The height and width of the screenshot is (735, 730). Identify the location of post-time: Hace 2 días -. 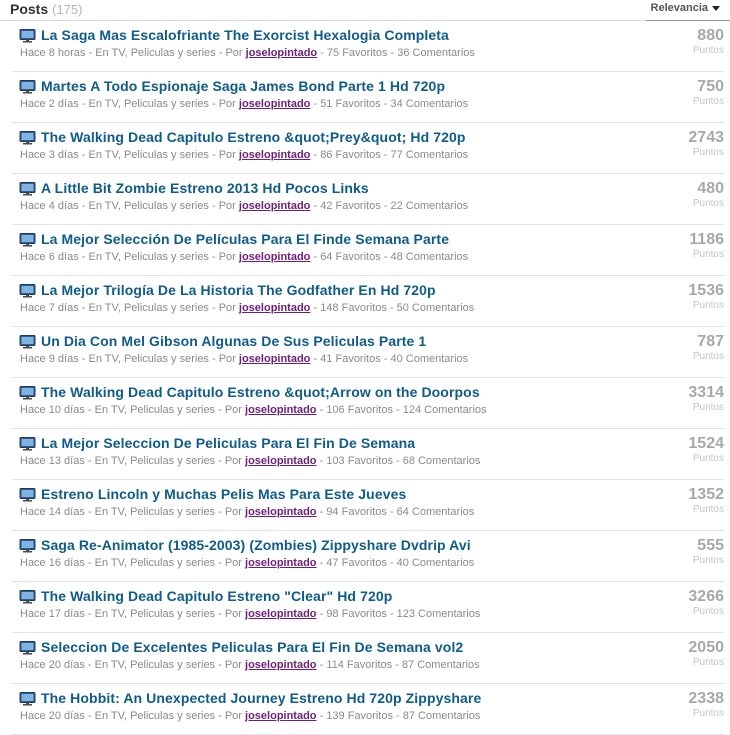
(53, 104).